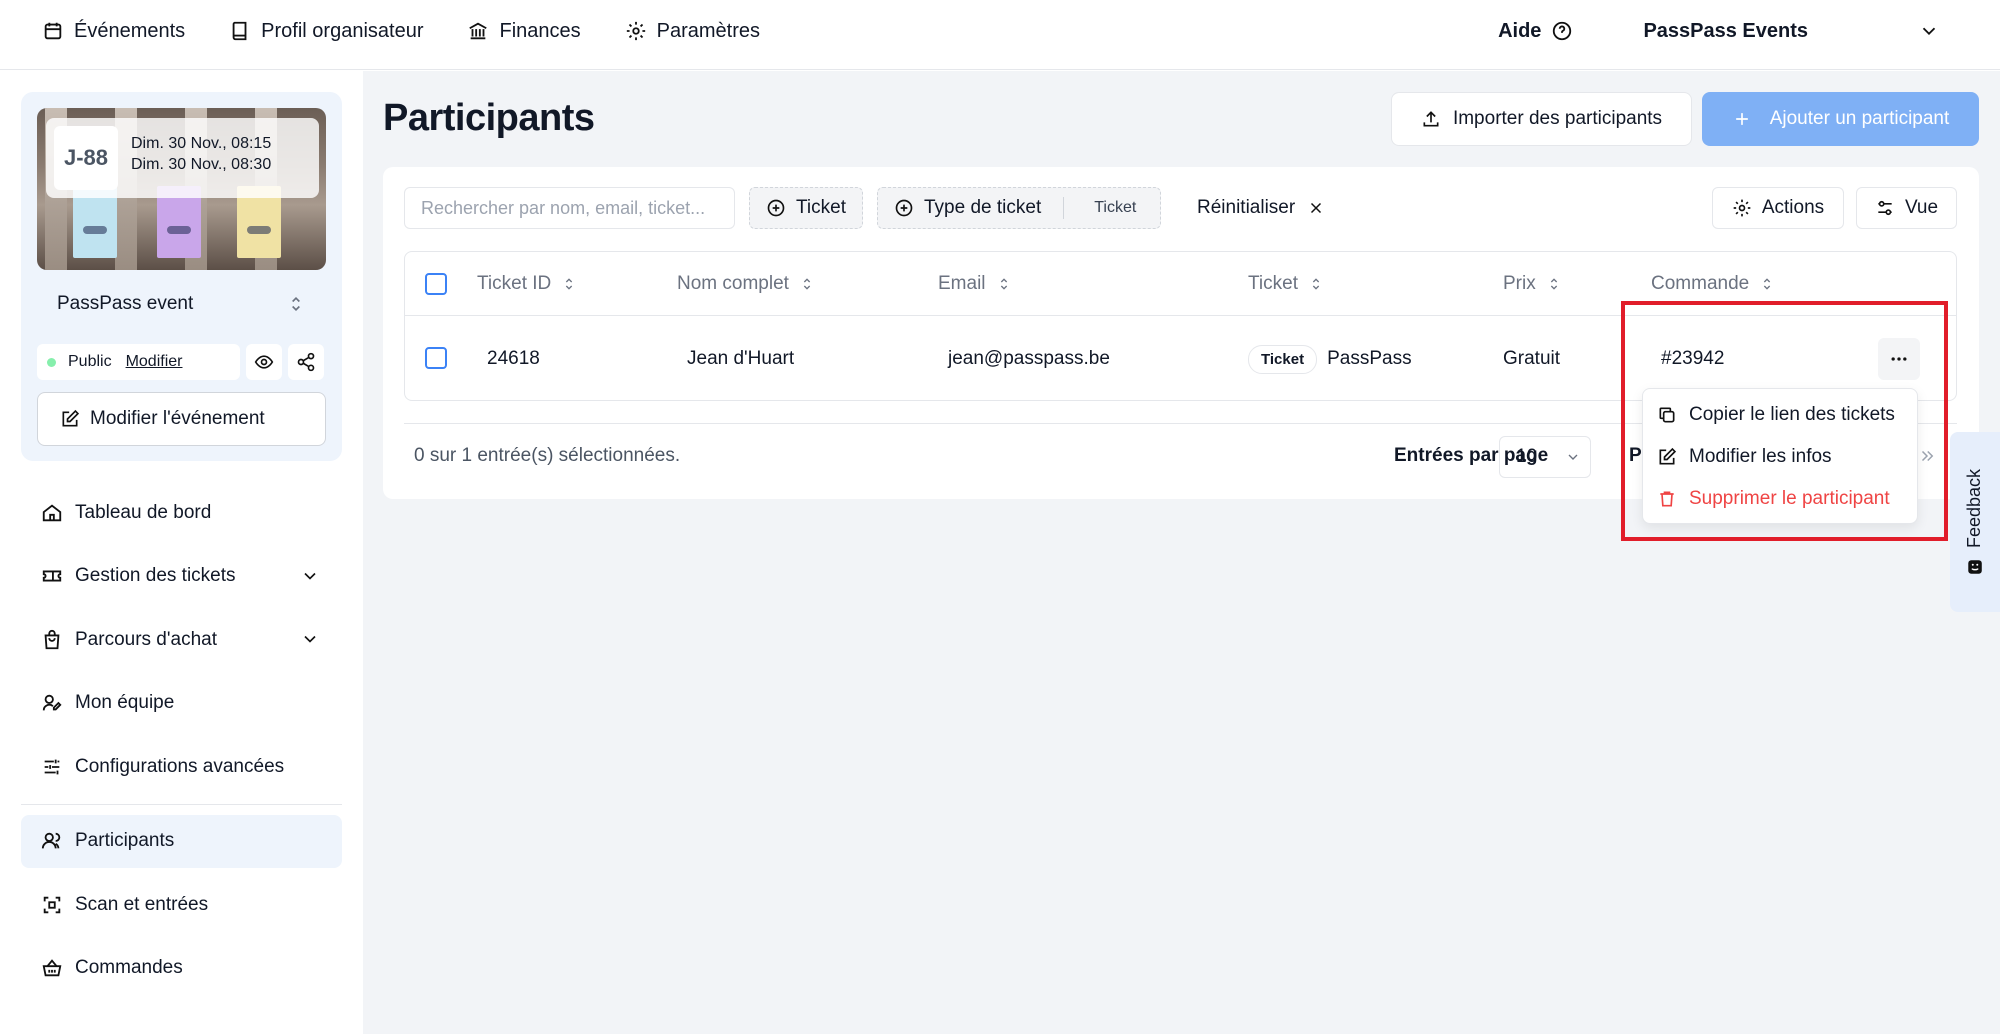 This screenshot has height=1034, width=2000. I want to click on event-dates: Dim. 30 Nov., 08:15 Dim. 30 Nov., 08:30, so click(201, 154).